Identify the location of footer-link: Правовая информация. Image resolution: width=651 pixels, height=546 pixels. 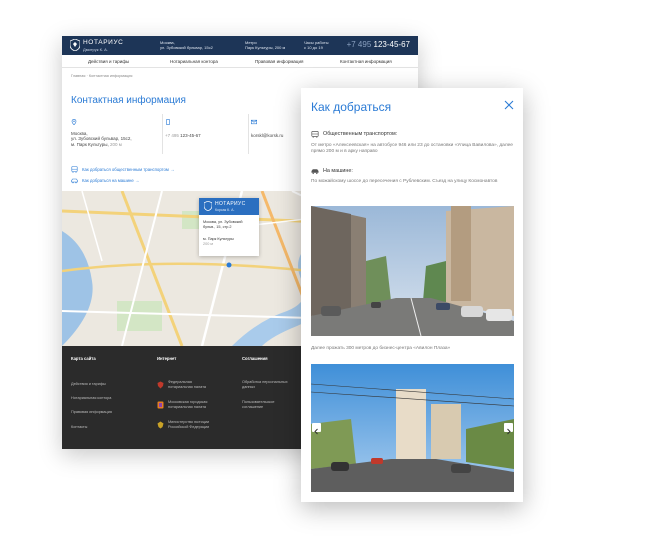
(91, 412).